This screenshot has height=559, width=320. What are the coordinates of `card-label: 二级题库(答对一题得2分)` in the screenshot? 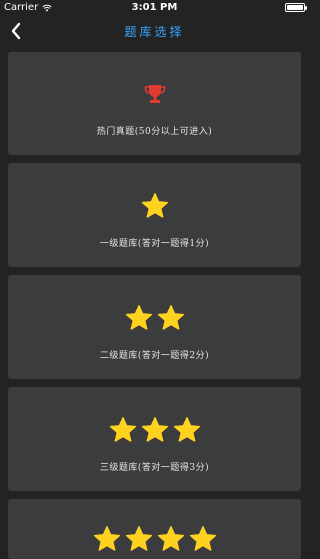 It's located at (154, 356).